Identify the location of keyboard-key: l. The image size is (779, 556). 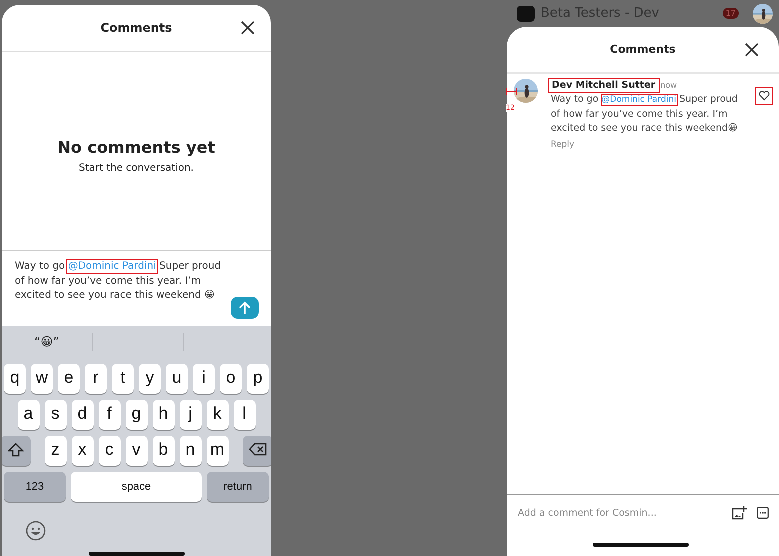
(245, 415).